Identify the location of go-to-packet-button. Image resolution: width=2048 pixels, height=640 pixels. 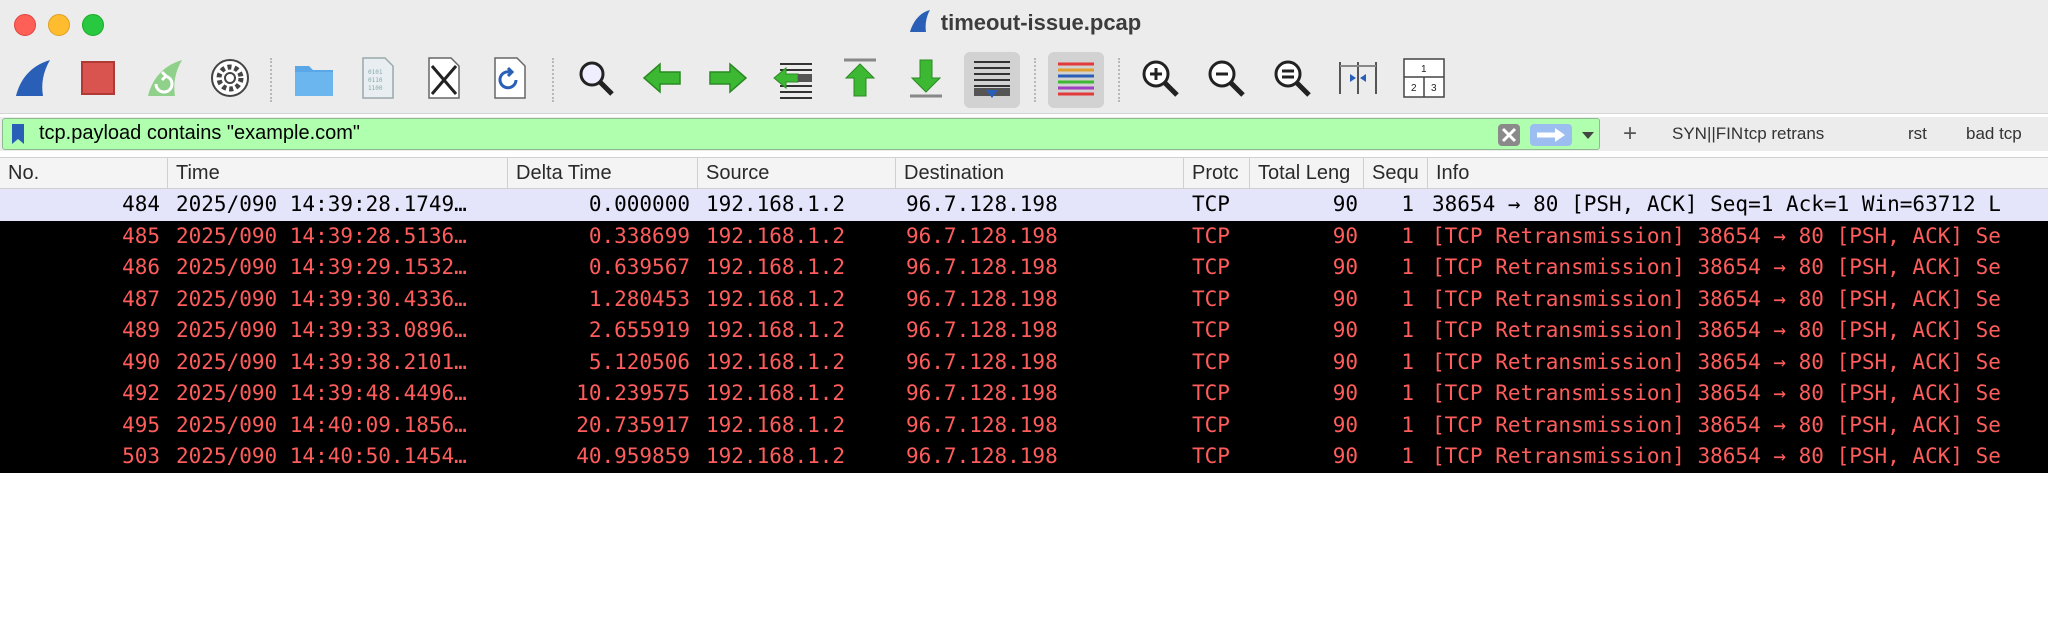
(794, 80).